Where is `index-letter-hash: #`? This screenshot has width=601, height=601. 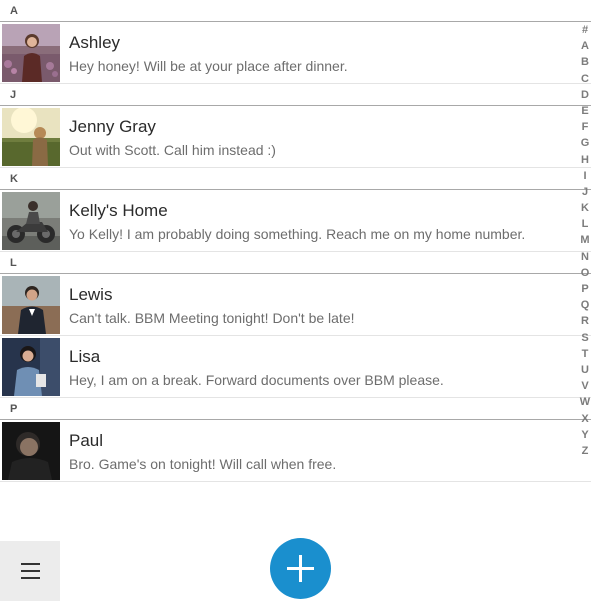
index-letter-hash: # is located at coordinates (585, 30).